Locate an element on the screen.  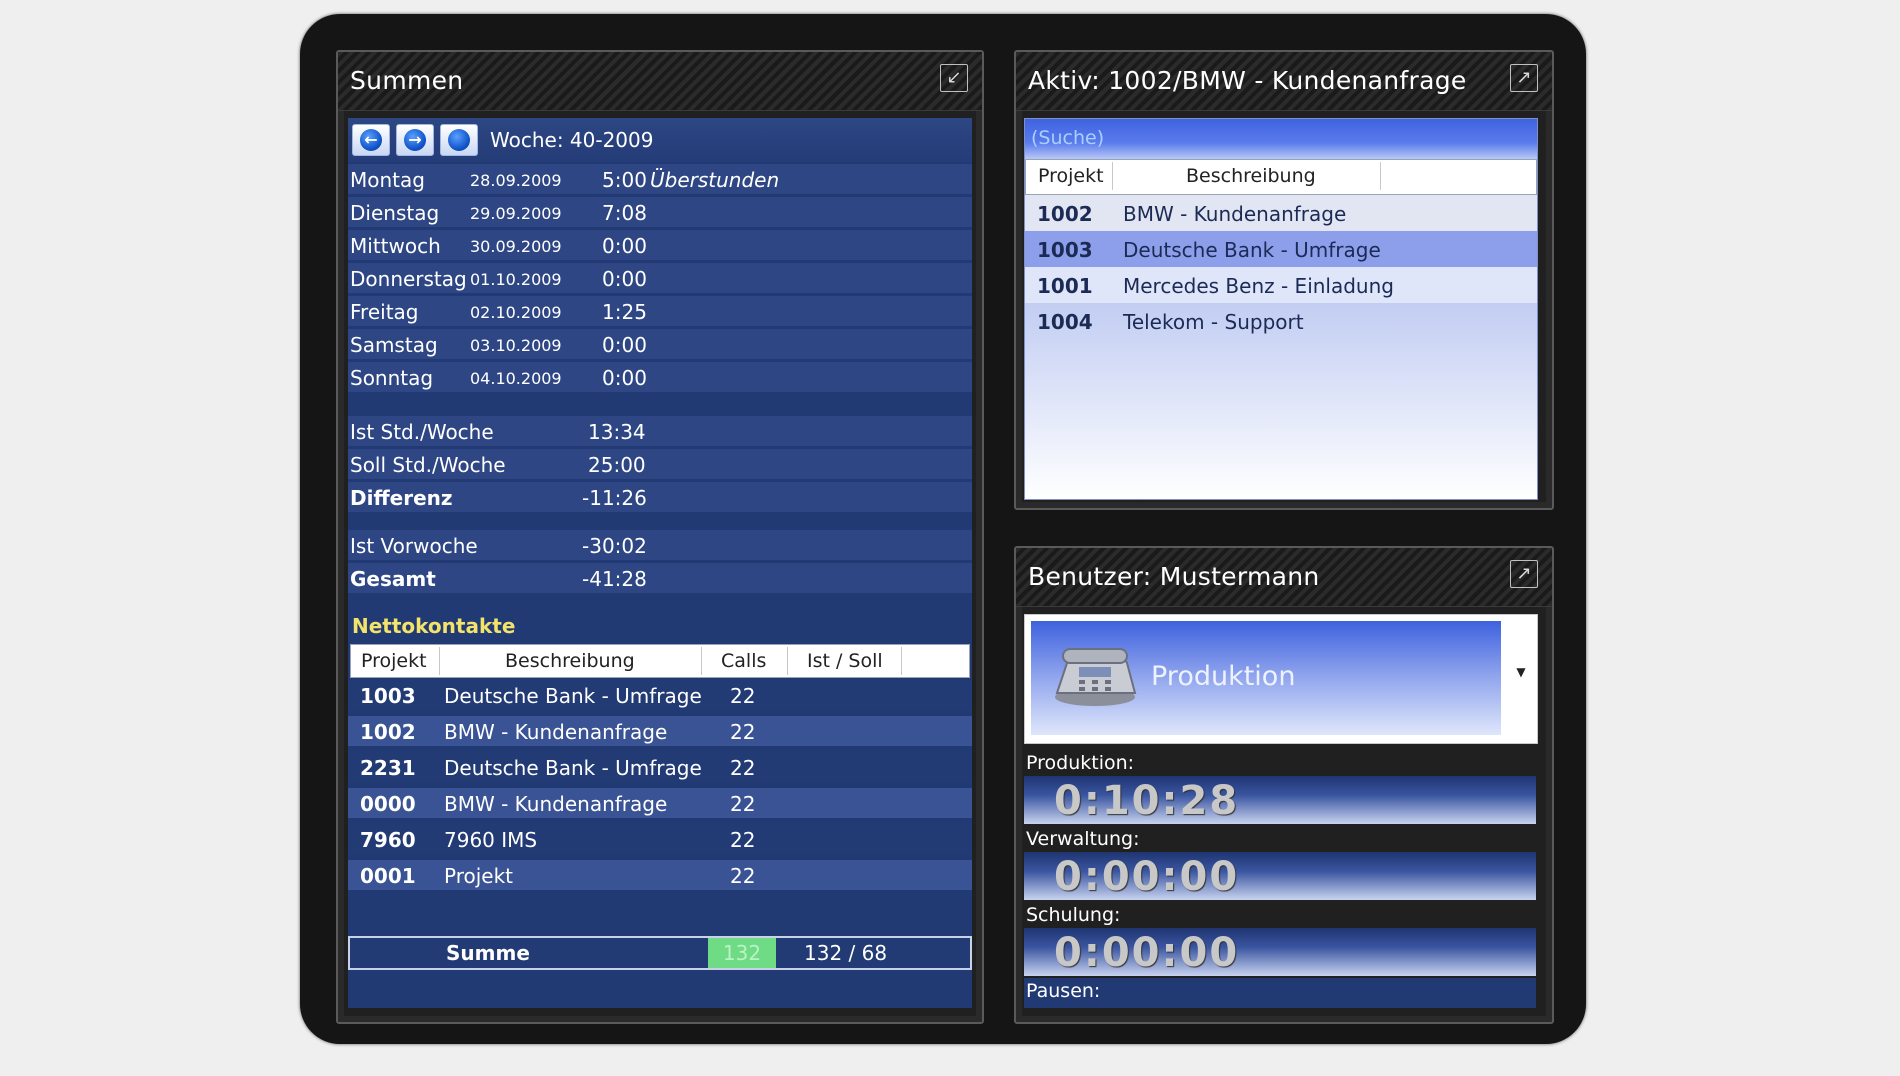
project-row: 1001 Mercedes Benz - Einladung is located at coordinates (1281, 285).